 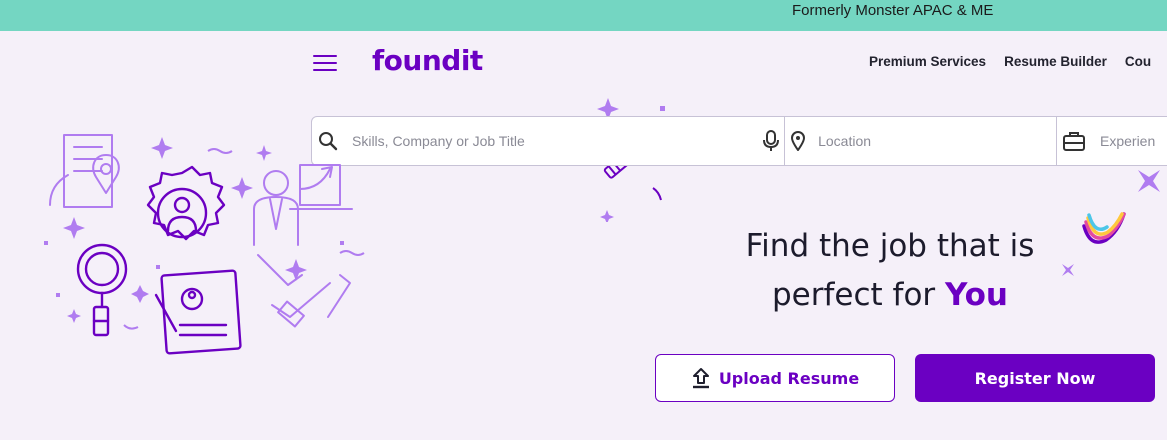 What do you see at coordinates (854, 295) in the screenshot?
I see `headline-line-2-text: perfect for` at bounding box center [854, 295].